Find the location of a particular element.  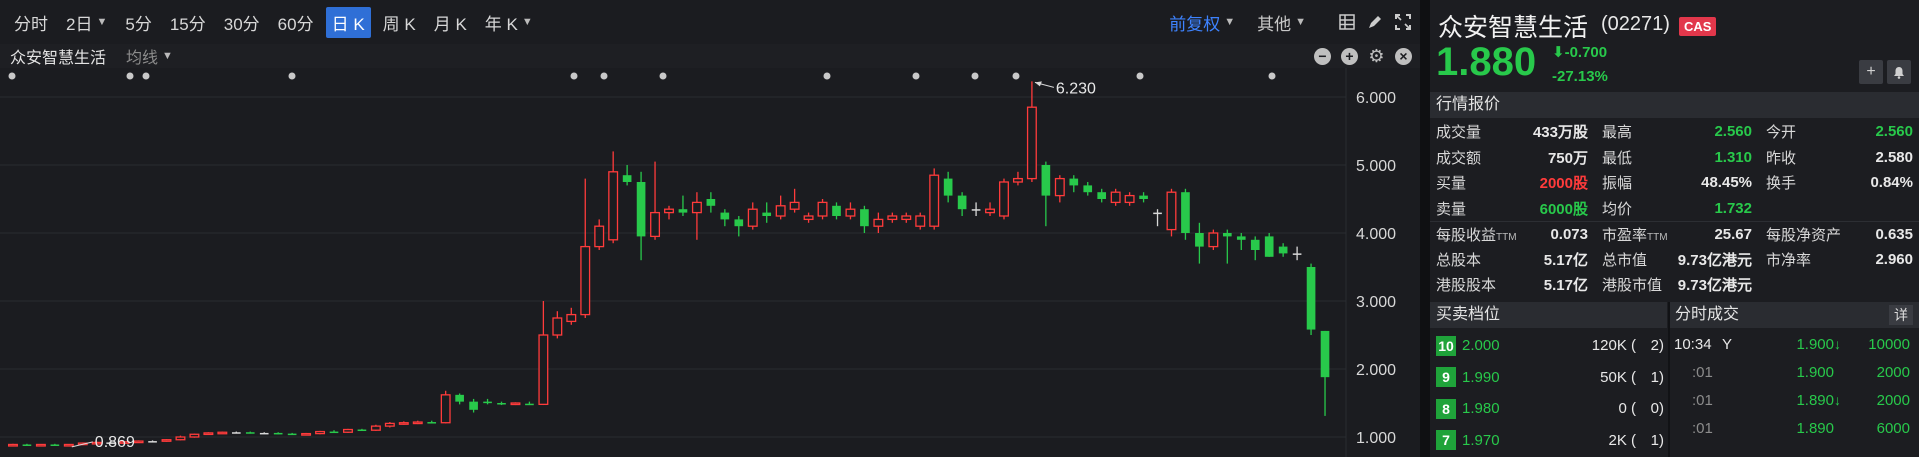

order-book-row: 10 2.000 120K (2) is located at coordinates (1550, 346).